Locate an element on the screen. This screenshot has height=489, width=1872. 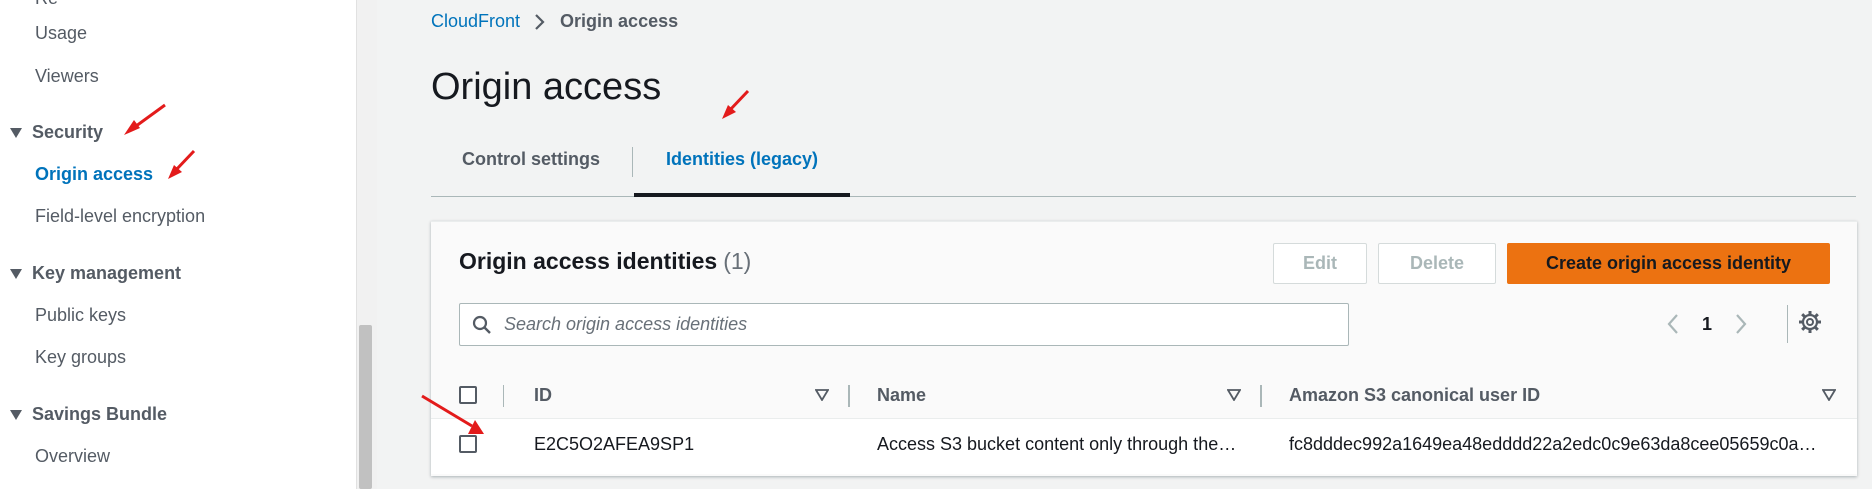
sidebar-section-title: Security is located at coordinates (68, 132).